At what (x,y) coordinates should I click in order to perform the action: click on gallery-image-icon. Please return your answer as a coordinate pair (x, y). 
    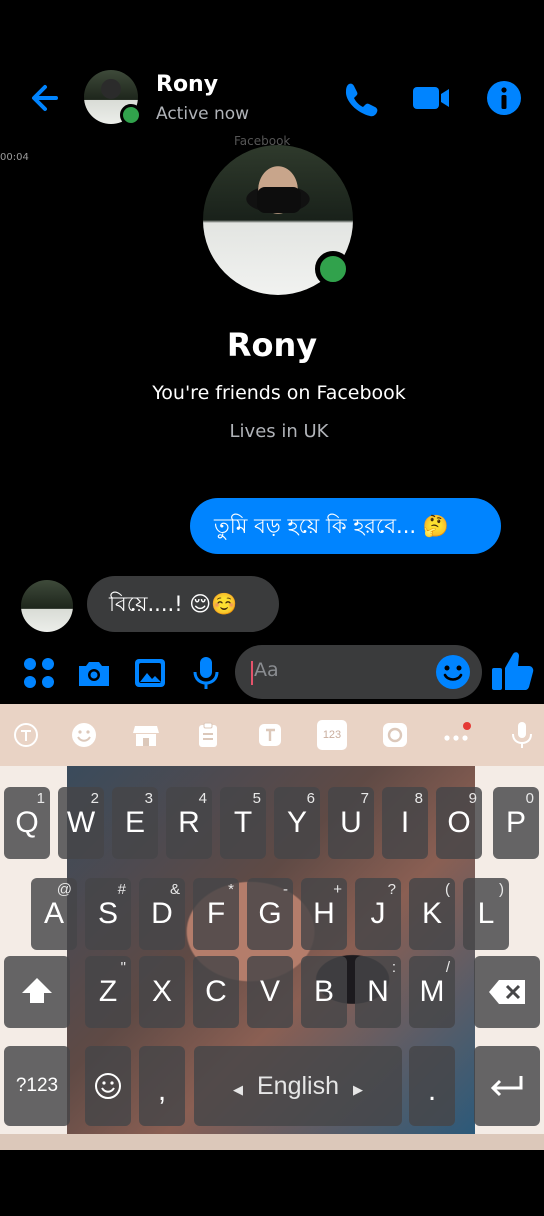
    Looking at the image, I should click on (150, 673).